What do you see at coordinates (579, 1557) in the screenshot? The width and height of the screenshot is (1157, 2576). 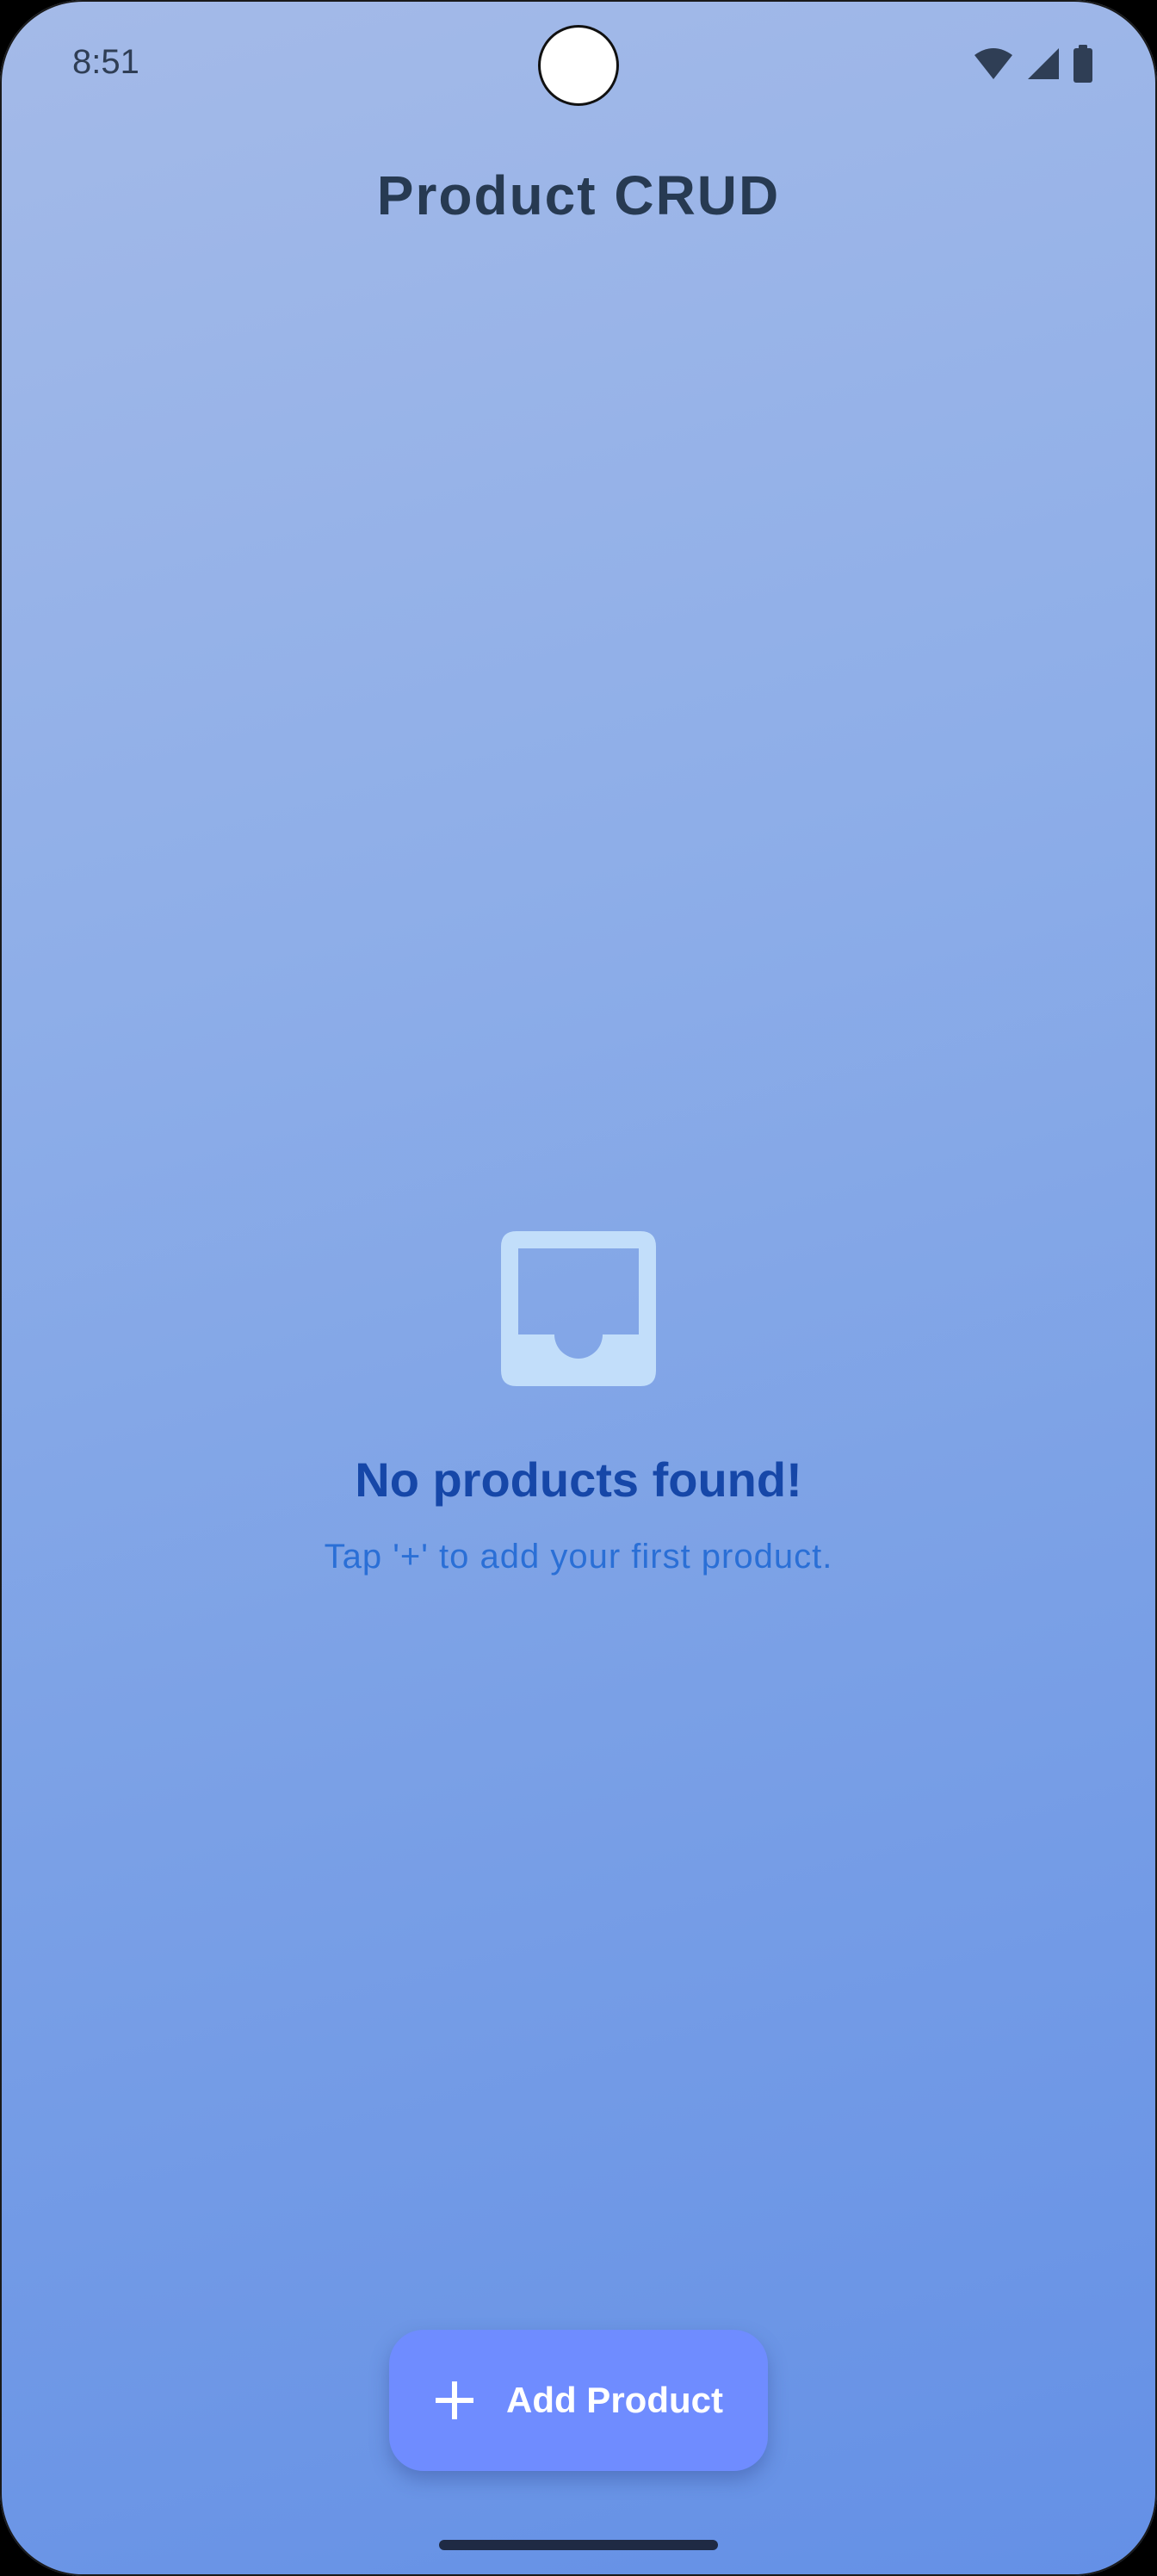 I see `empty-state-subtitle: Tap '+' to add your first product.` at bounding box center [579, 1557].